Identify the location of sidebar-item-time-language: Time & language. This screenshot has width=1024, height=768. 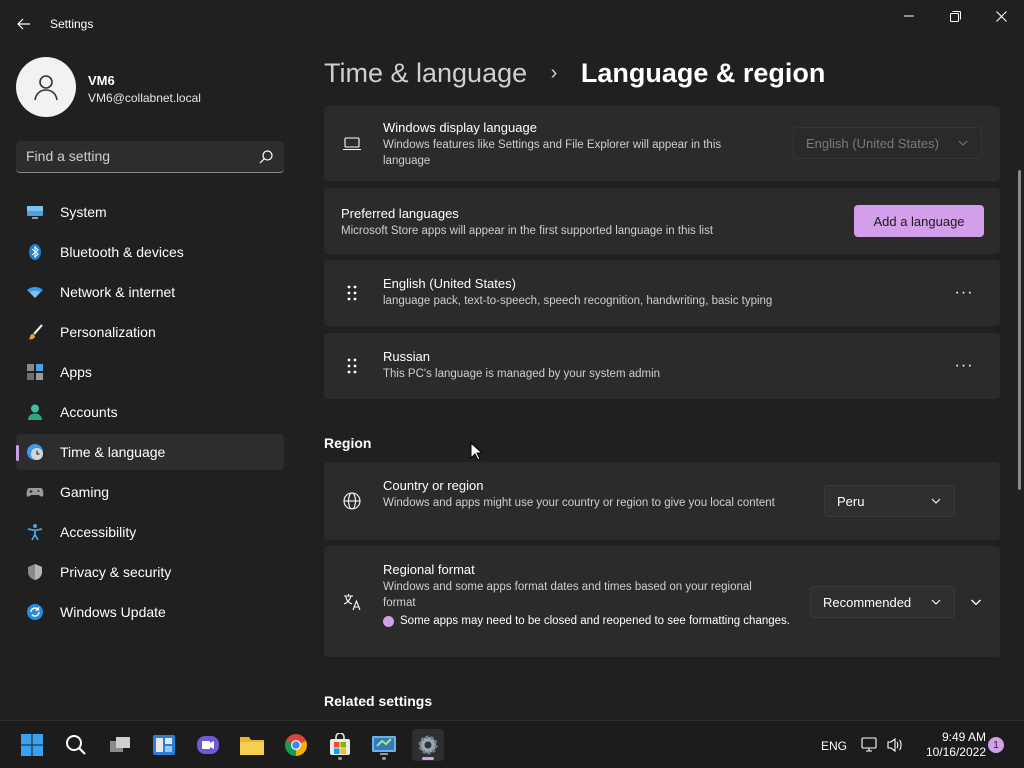
(150, 452).